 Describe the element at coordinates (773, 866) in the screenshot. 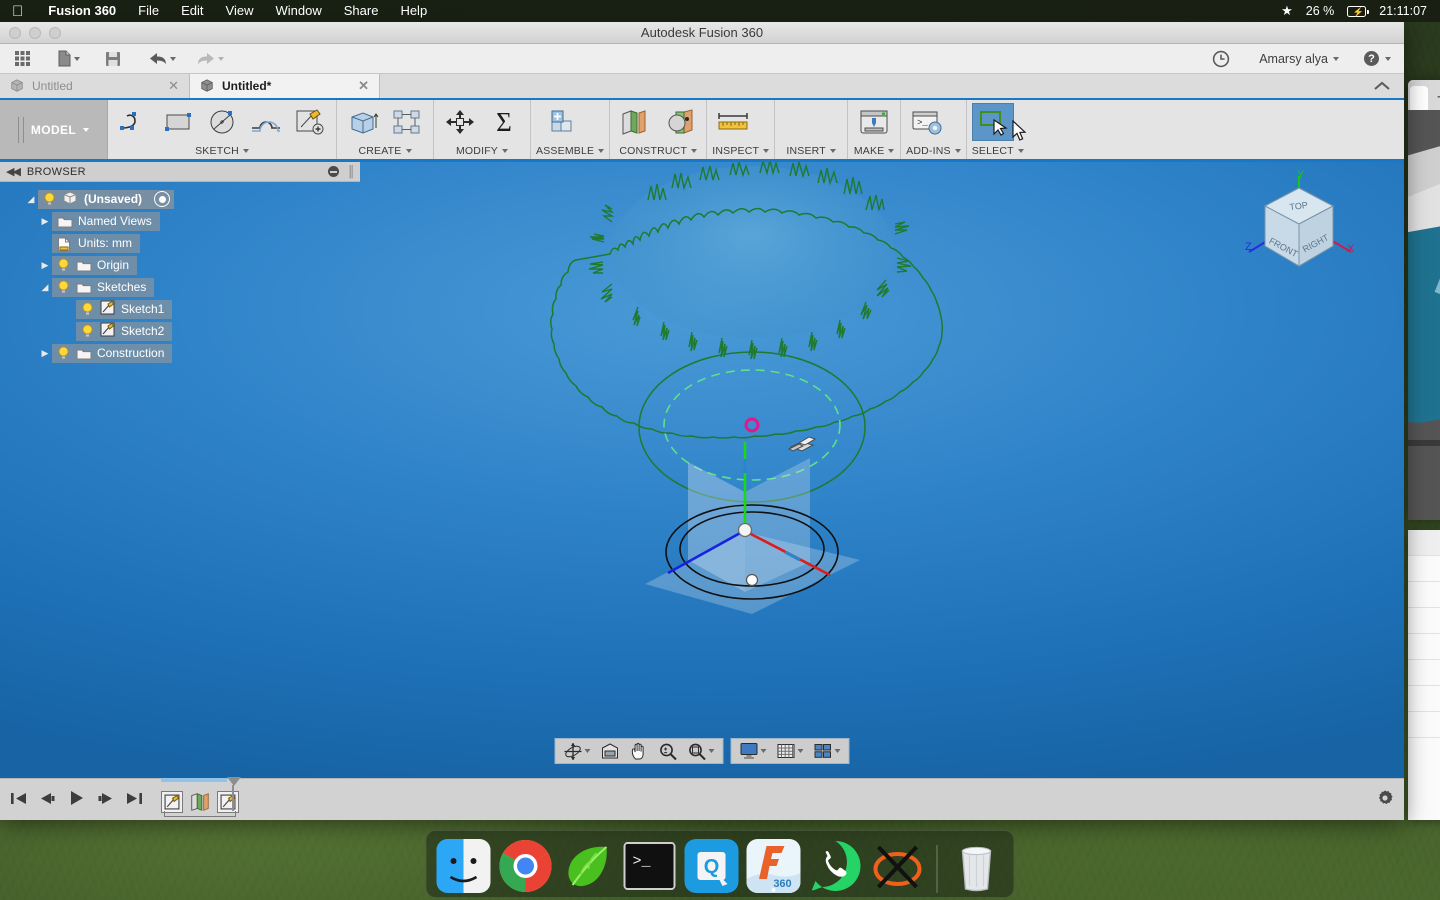

I see `fusion-360-icon: 360` at that location.